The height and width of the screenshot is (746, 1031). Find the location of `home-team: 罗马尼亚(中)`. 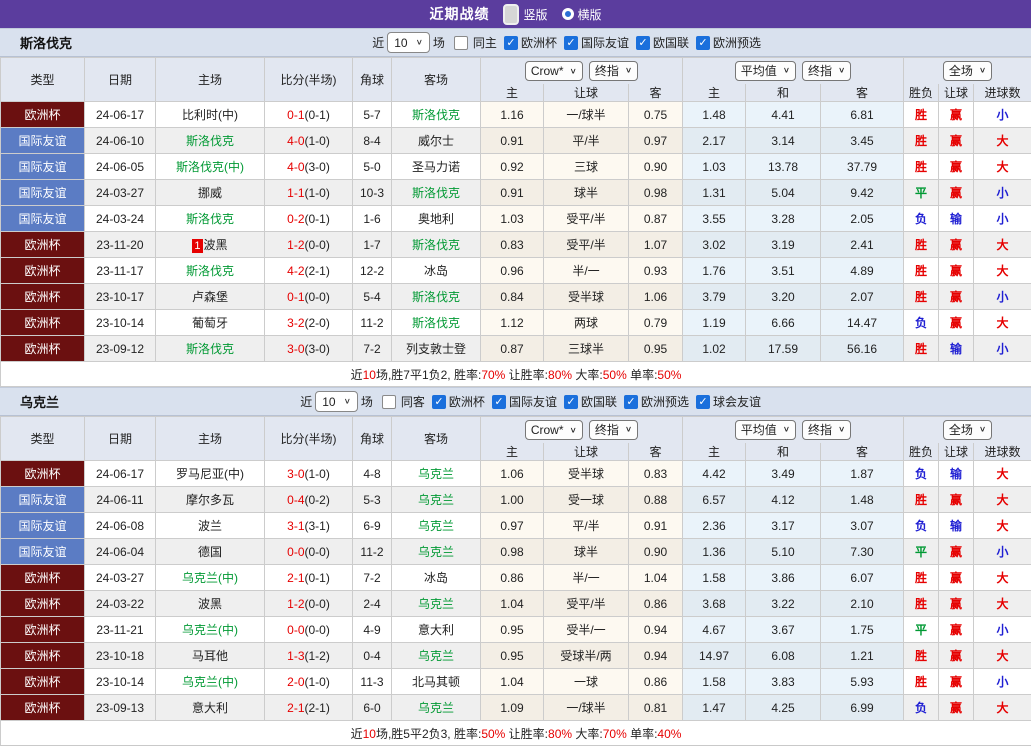

home-team: 罗马尼亚(中) is located at coordinates (210, 473).